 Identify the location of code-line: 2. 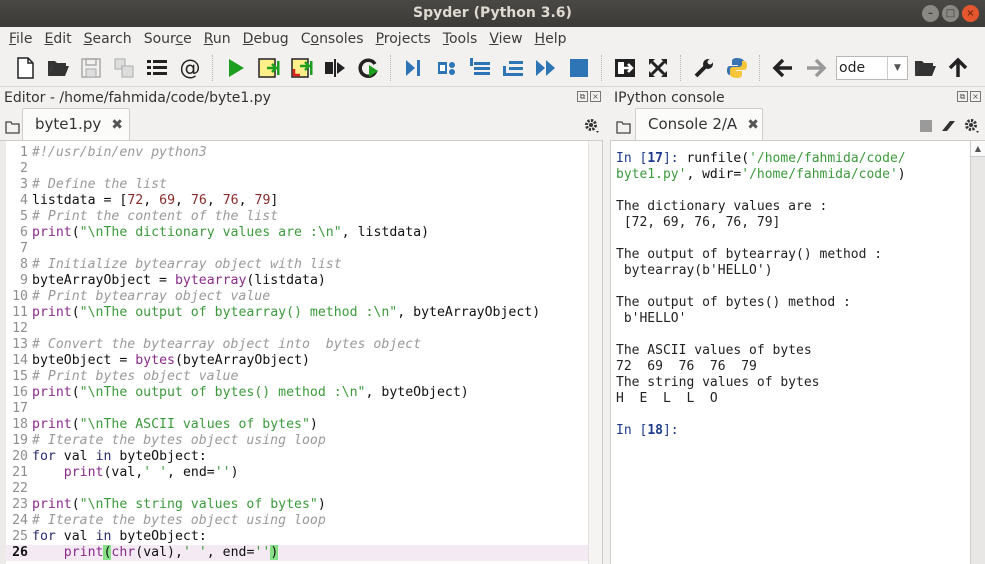
(297, 169).